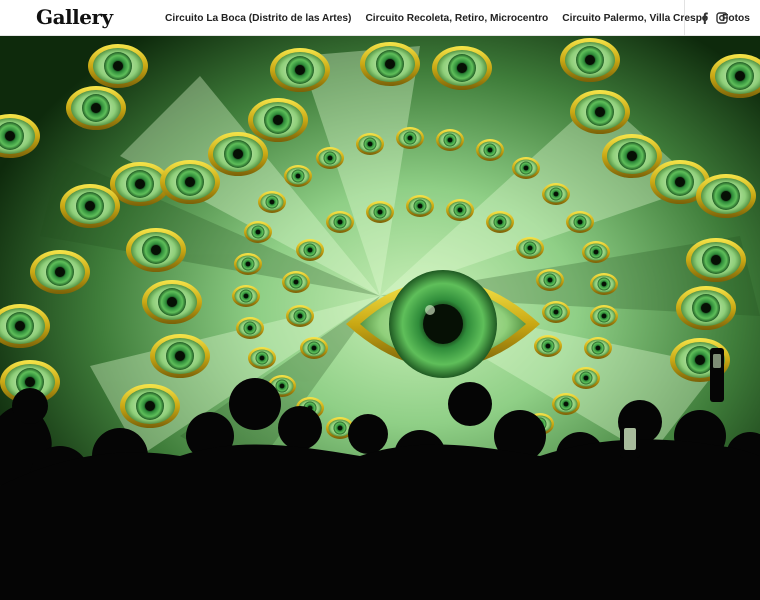 The image size is (760, 600). What do you see at coordinates (258, 18) in the screenshot?
I see `nav-item-la-boca: Circuito La Boca (Distrito de las Artes)` at bounding box center [258, 18].